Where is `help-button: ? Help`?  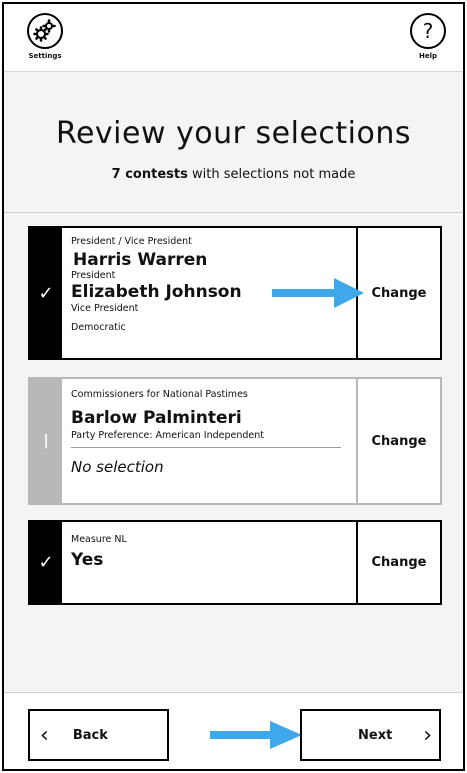
help-button: ? Help is located at coordinates (428, 36).